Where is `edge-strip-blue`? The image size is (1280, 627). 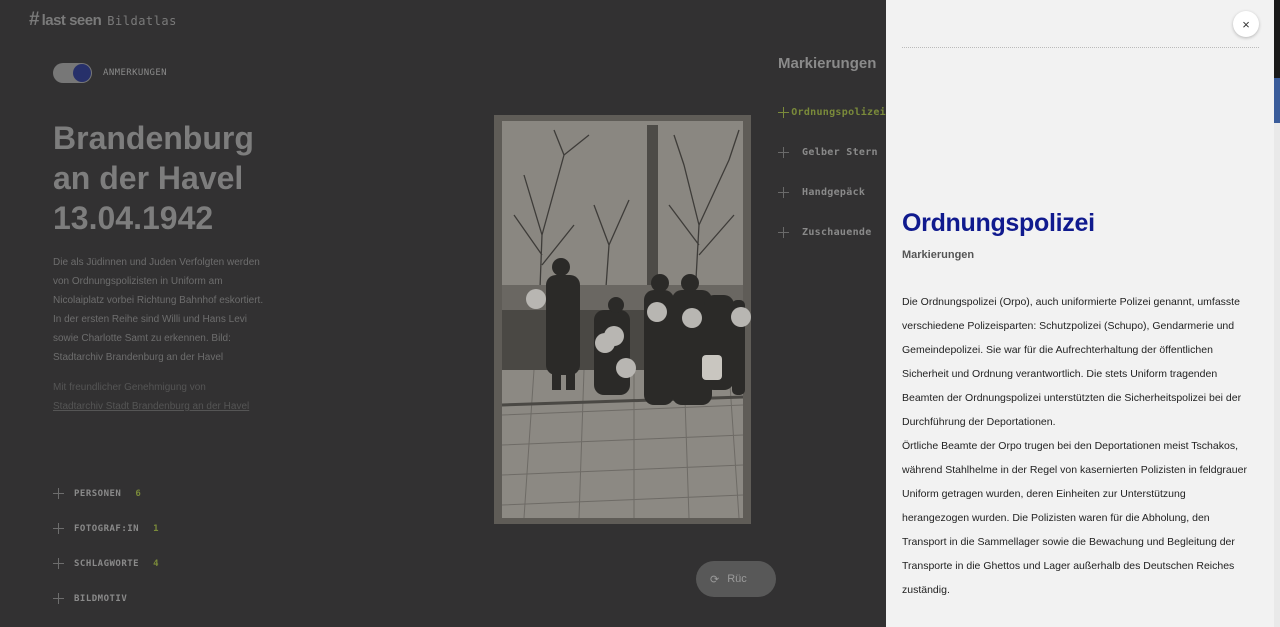 edge-strip-blue is located at coordinates (1277, 100).